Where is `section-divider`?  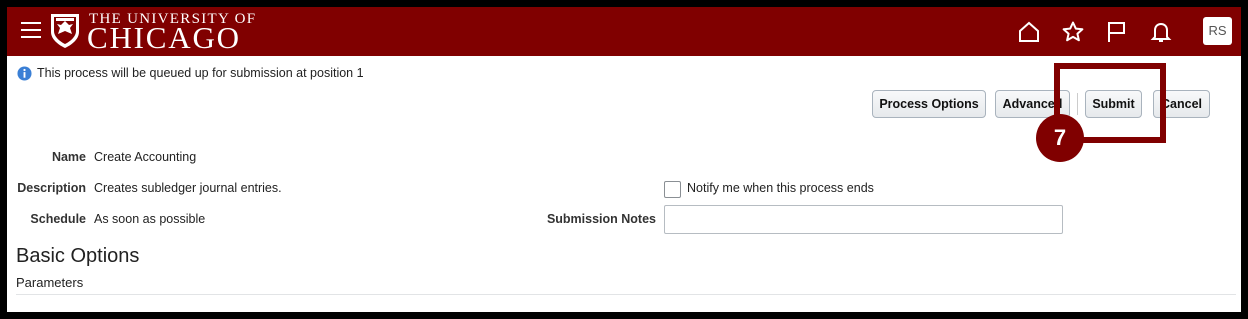
section-divider is located at coordinates (626, 294).